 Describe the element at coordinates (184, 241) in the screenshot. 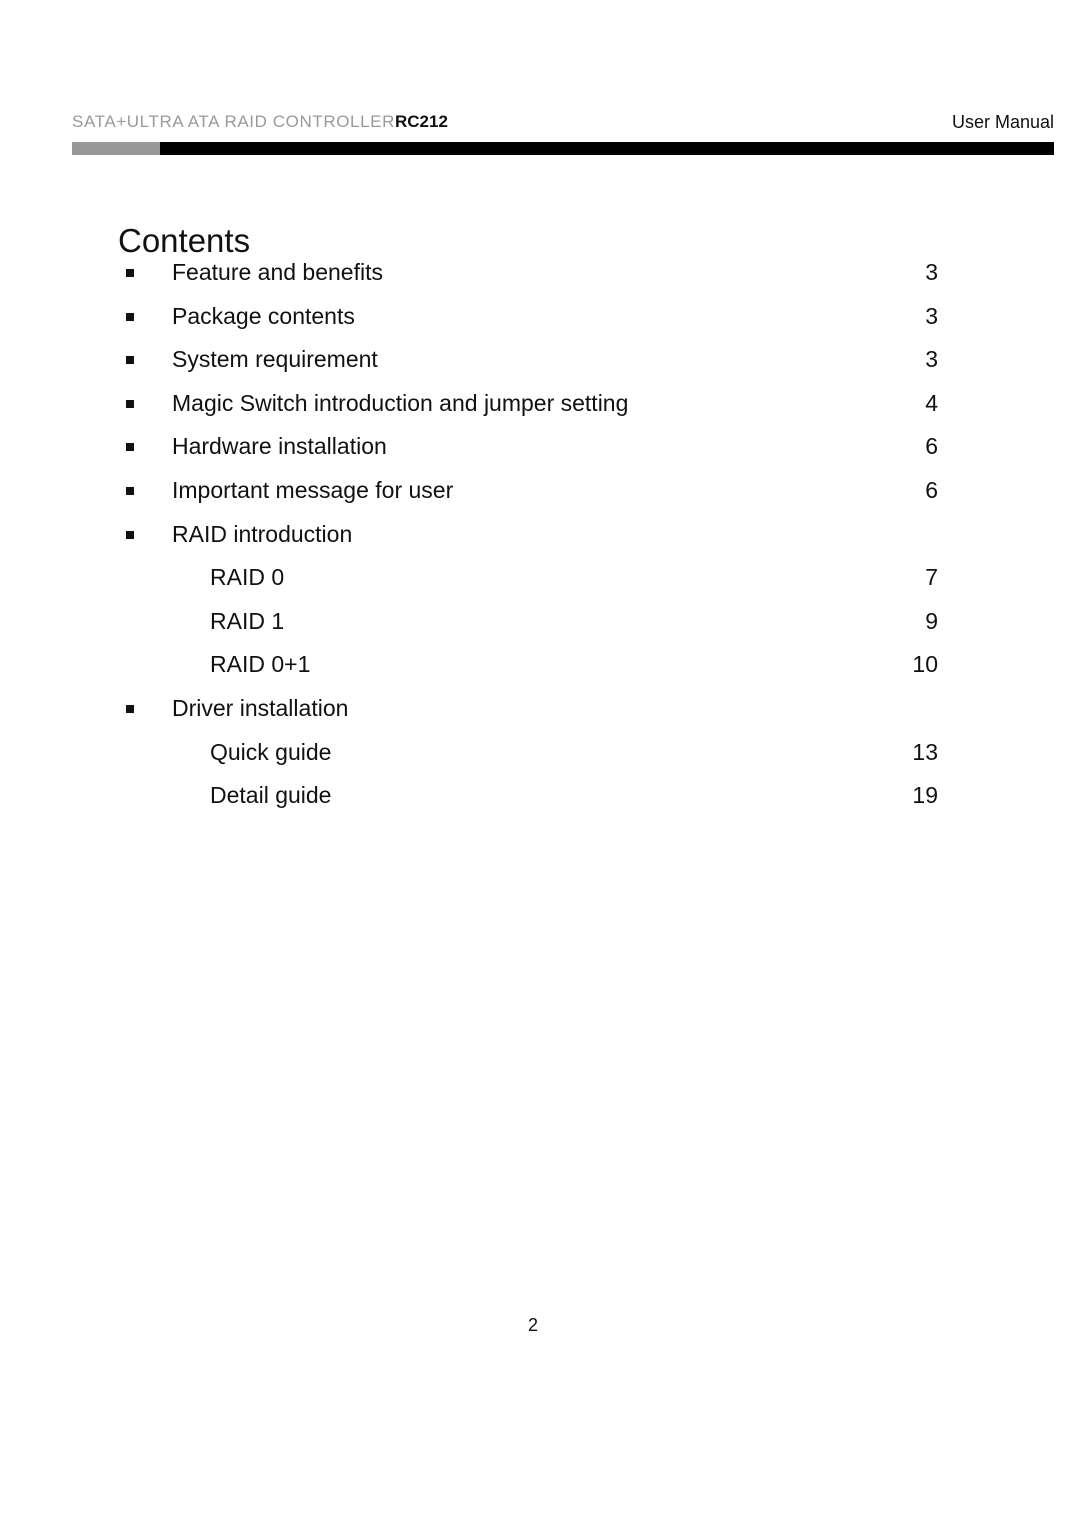

I see `page-title: Contents` at that location.